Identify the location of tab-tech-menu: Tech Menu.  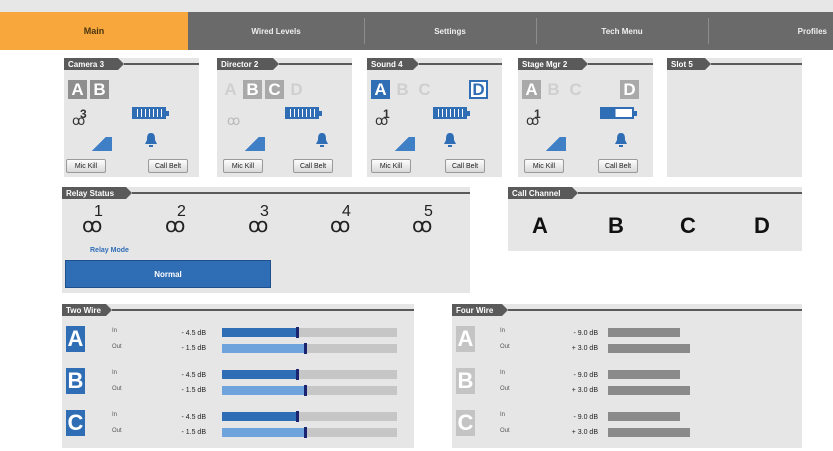
(622, 31).